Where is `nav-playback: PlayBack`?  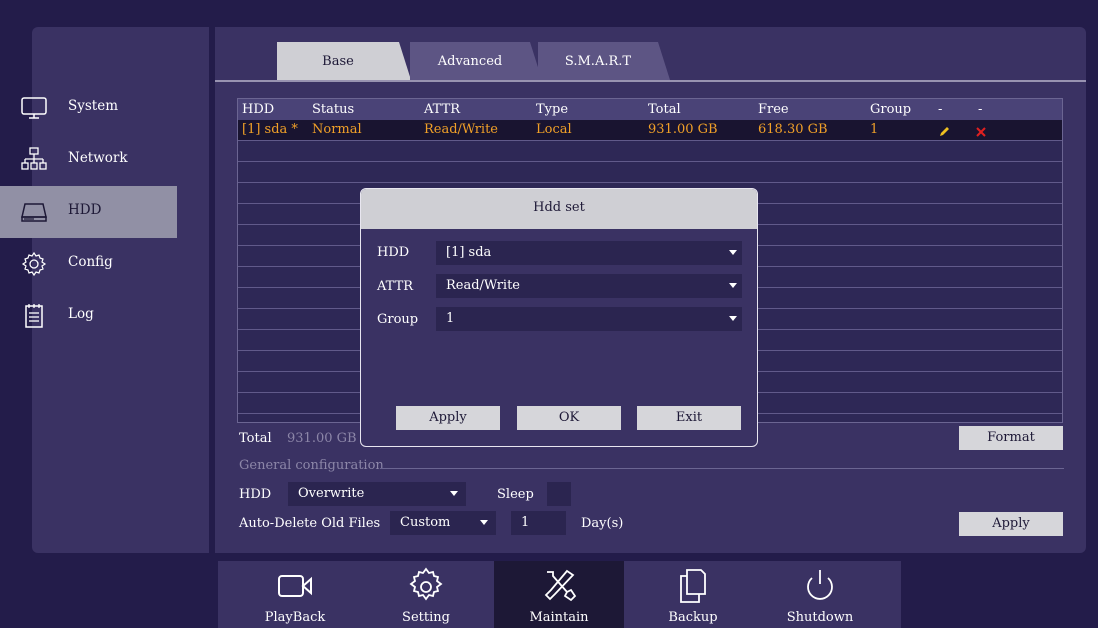
nav-playback: PlayBack is located at coordinates (295, 594).